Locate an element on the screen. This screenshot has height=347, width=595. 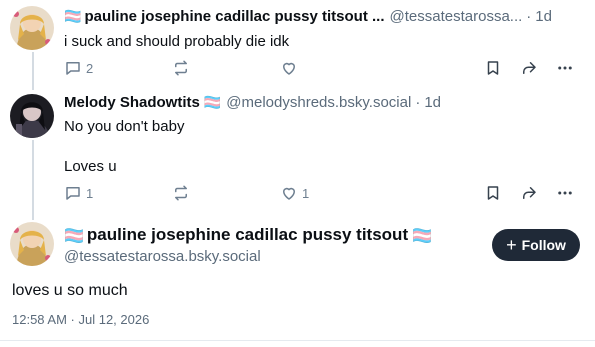
divider is located at coordinates (297, 340).